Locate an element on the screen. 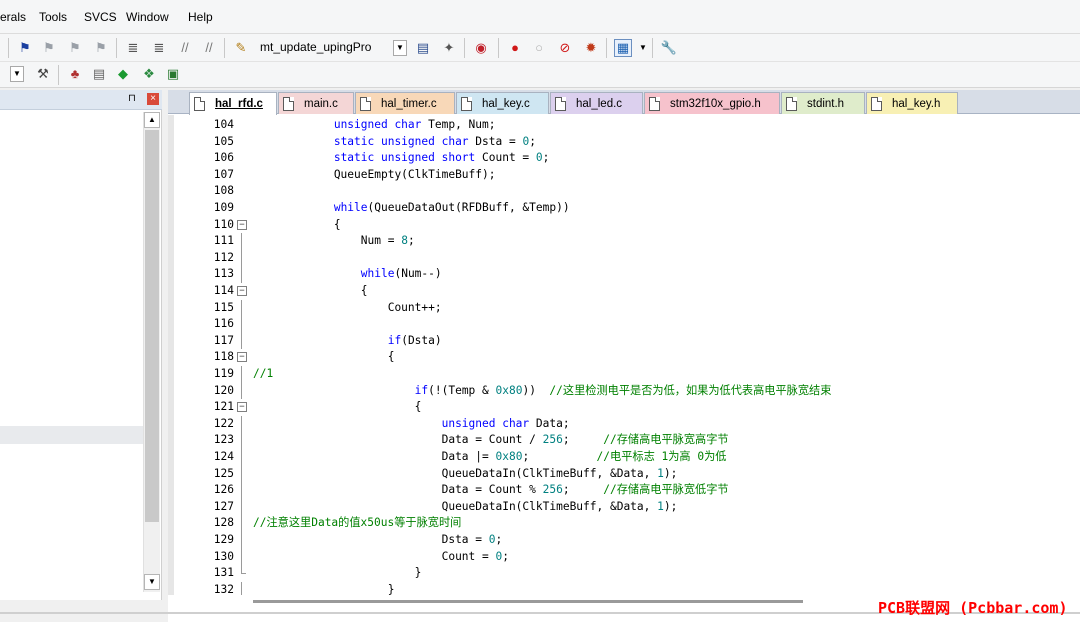  code-line: 119 //1 is located at coordinates (624, 374).